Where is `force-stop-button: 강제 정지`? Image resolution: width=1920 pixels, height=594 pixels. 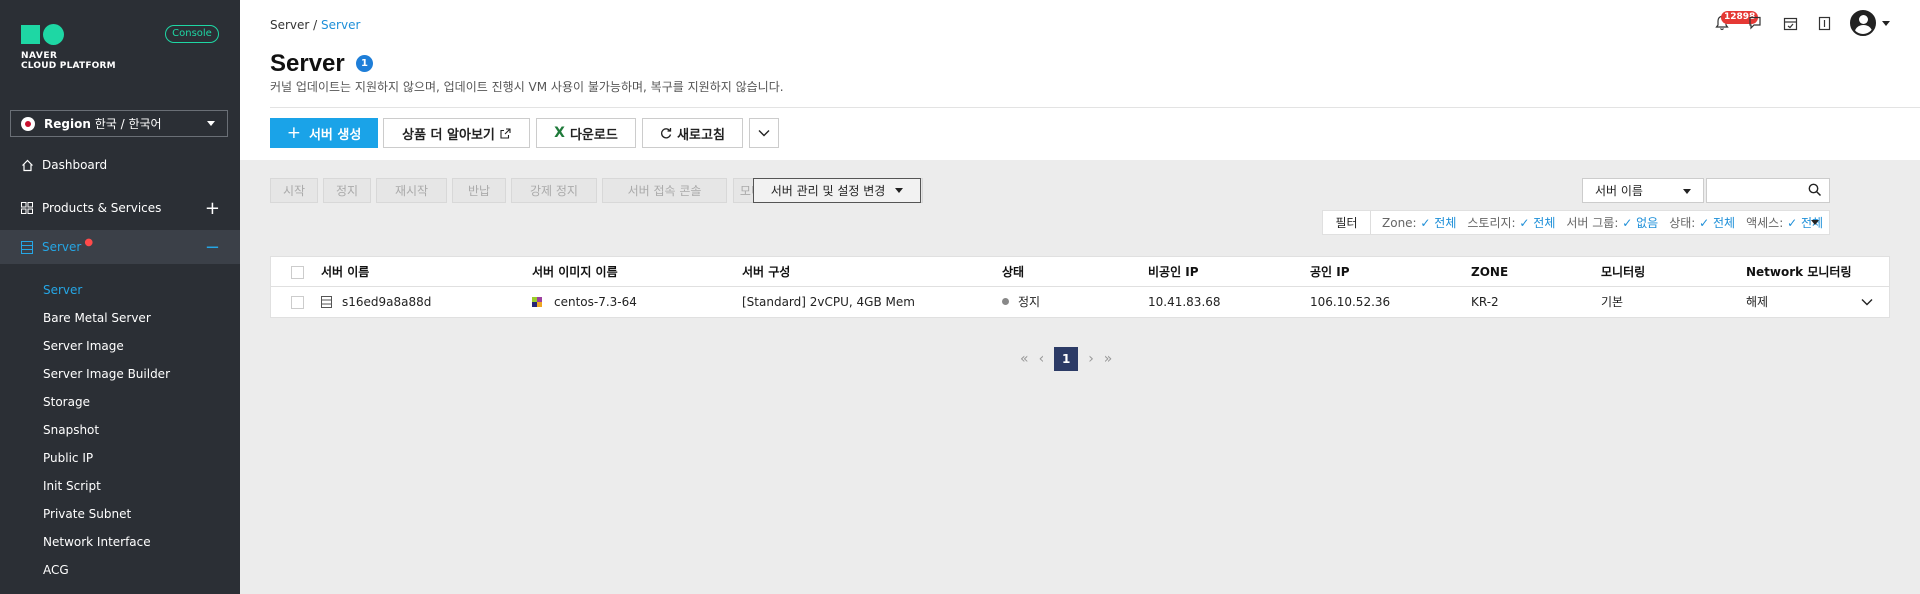 force-stop-button: 강제 정지 is located at coordinates (554, 190).